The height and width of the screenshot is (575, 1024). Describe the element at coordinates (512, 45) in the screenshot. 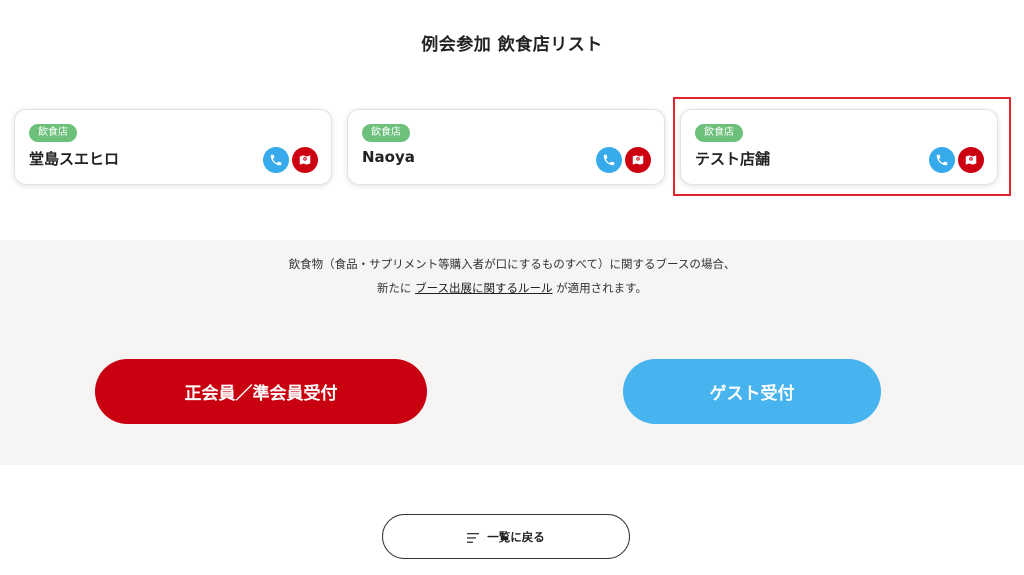

I see `page-title: 例会参加 飲食店リスト` at that location.